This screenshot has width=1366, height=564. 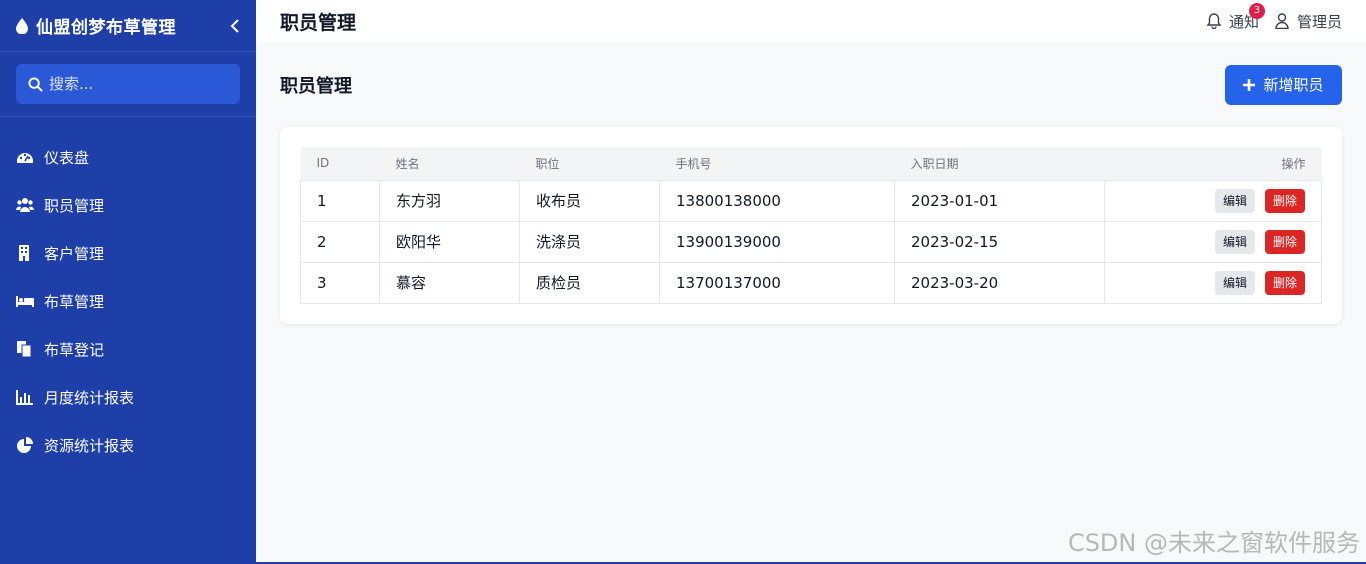 I want to click on watermark: CSDN @未来之窗软件服务, so click(x=1213, y=543).